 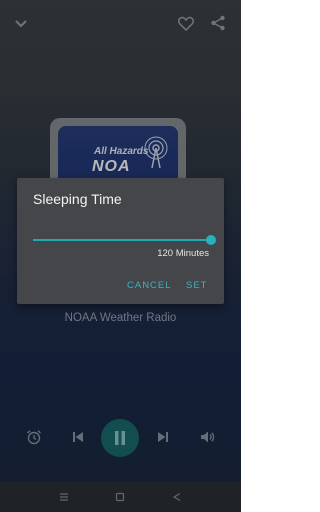 What do you see at coordinates (183, 253) in the screenshot?
I see `slider-value-label: 120 Minutes` at bounding box center [183, 253].